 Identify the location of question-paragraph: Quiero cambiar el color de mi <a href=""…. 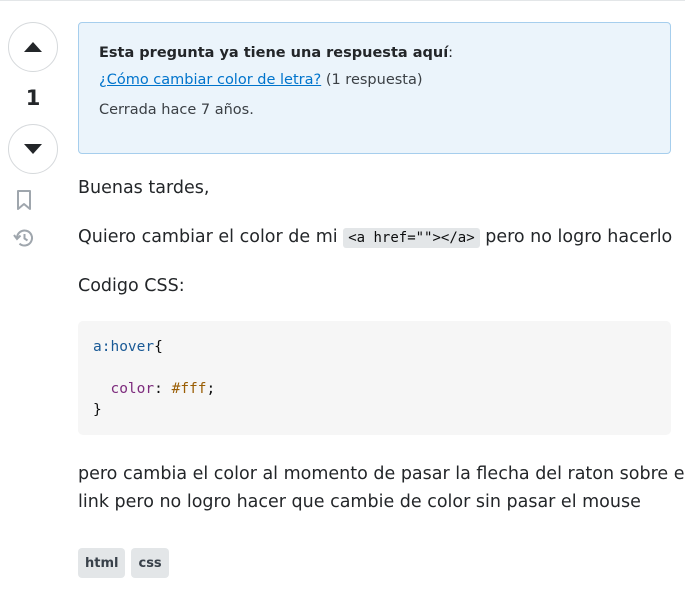
(375, 237).